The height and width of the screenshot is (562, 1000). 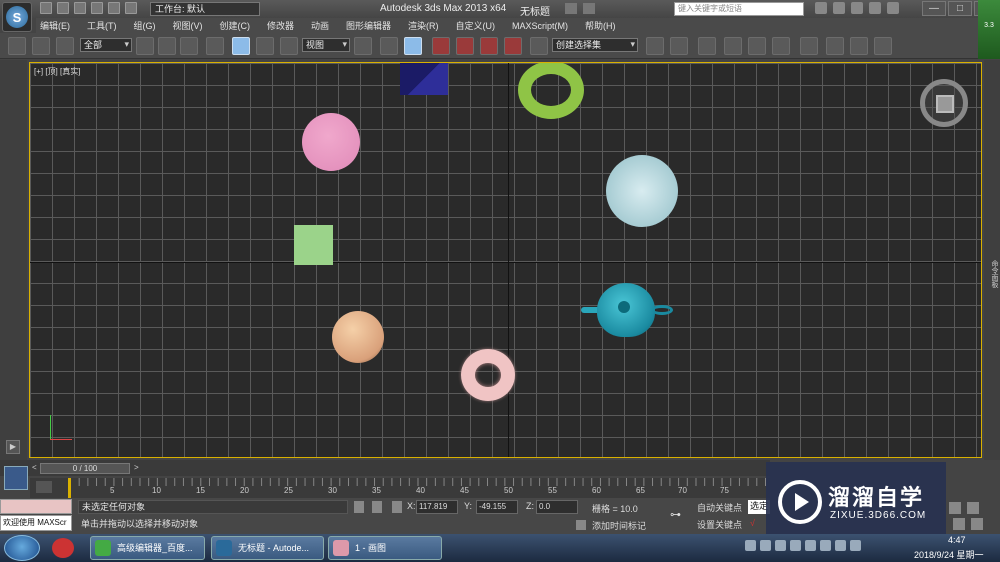 What do you see at coordinates (423, 25) in the screenshot?
I see `menu-rendering: 渲染(R)` at bounding box center [423, 25].